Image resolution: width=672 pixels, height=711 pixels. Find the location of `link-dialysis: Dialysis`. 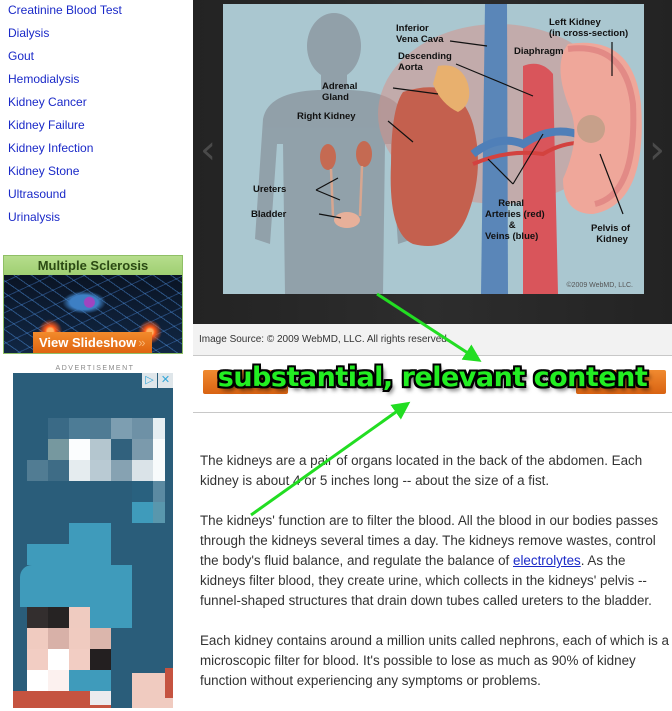

link-dialysis: Dialysis is located at coordinates (28, 33).